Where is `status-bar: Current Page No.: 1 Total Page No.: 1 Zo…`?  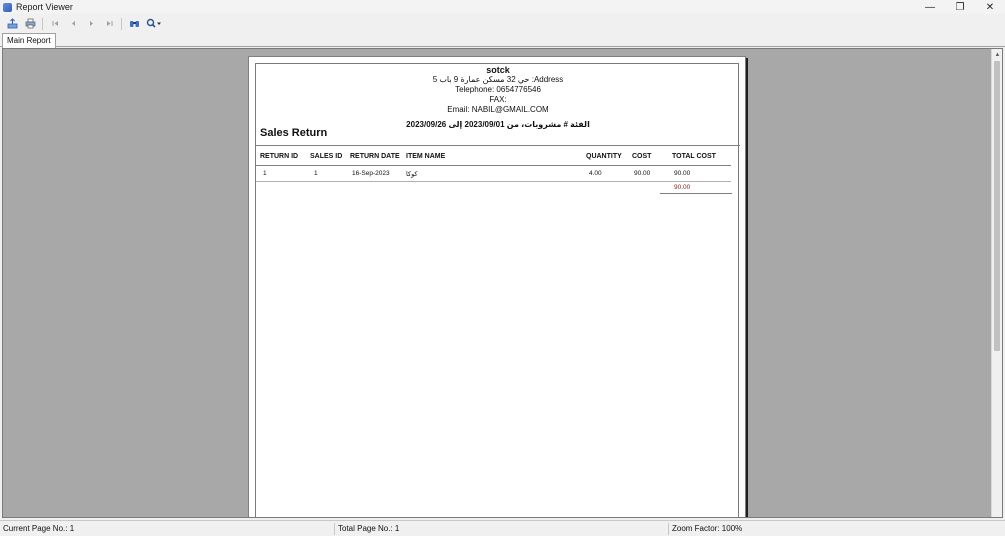 status-bar: Current Page No.: 1 Total Page No.: 1 Zo… is located at coordinates (502, 528).